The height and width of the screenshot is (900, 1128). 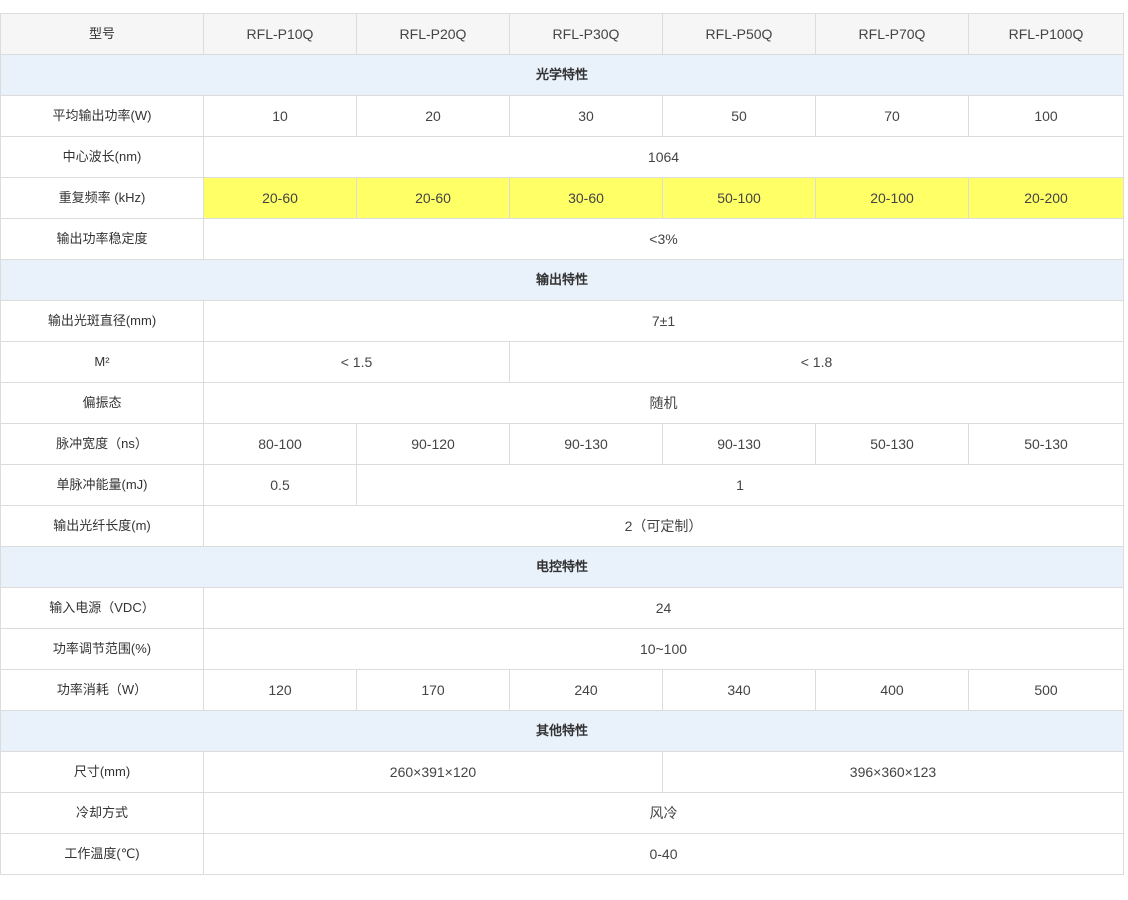 I want to click on row-label: 脉冲宽度（ns）, so click(x=102, y=444).